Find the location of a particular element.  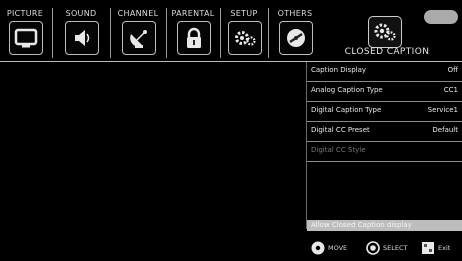

menu-item-digital-cc-preset: Digital CC Preset Default is located at coordinates (384, 132).